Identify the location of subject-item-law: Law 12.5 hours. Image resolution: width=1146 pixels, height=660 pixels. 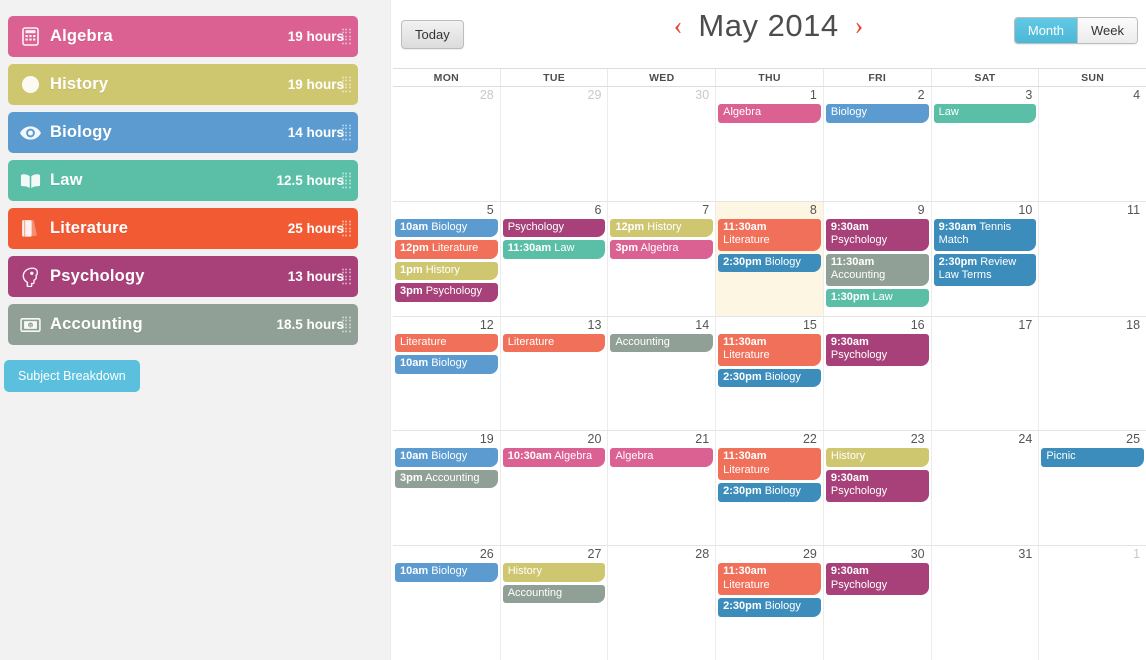
(183, 180).